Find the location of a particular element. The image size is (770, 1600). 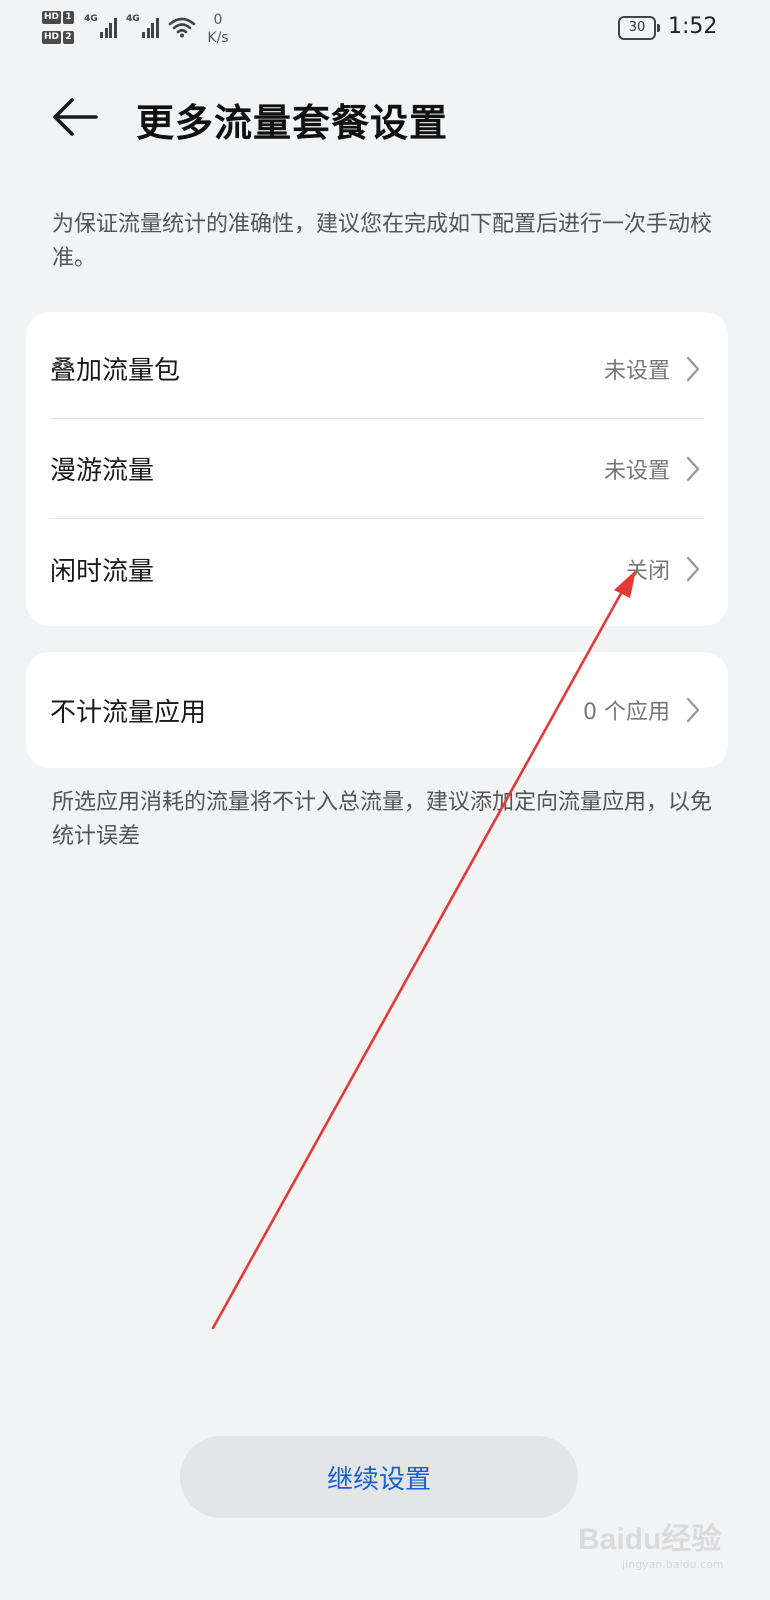

battery-icon: 30 is located at coordinates (639, 28).